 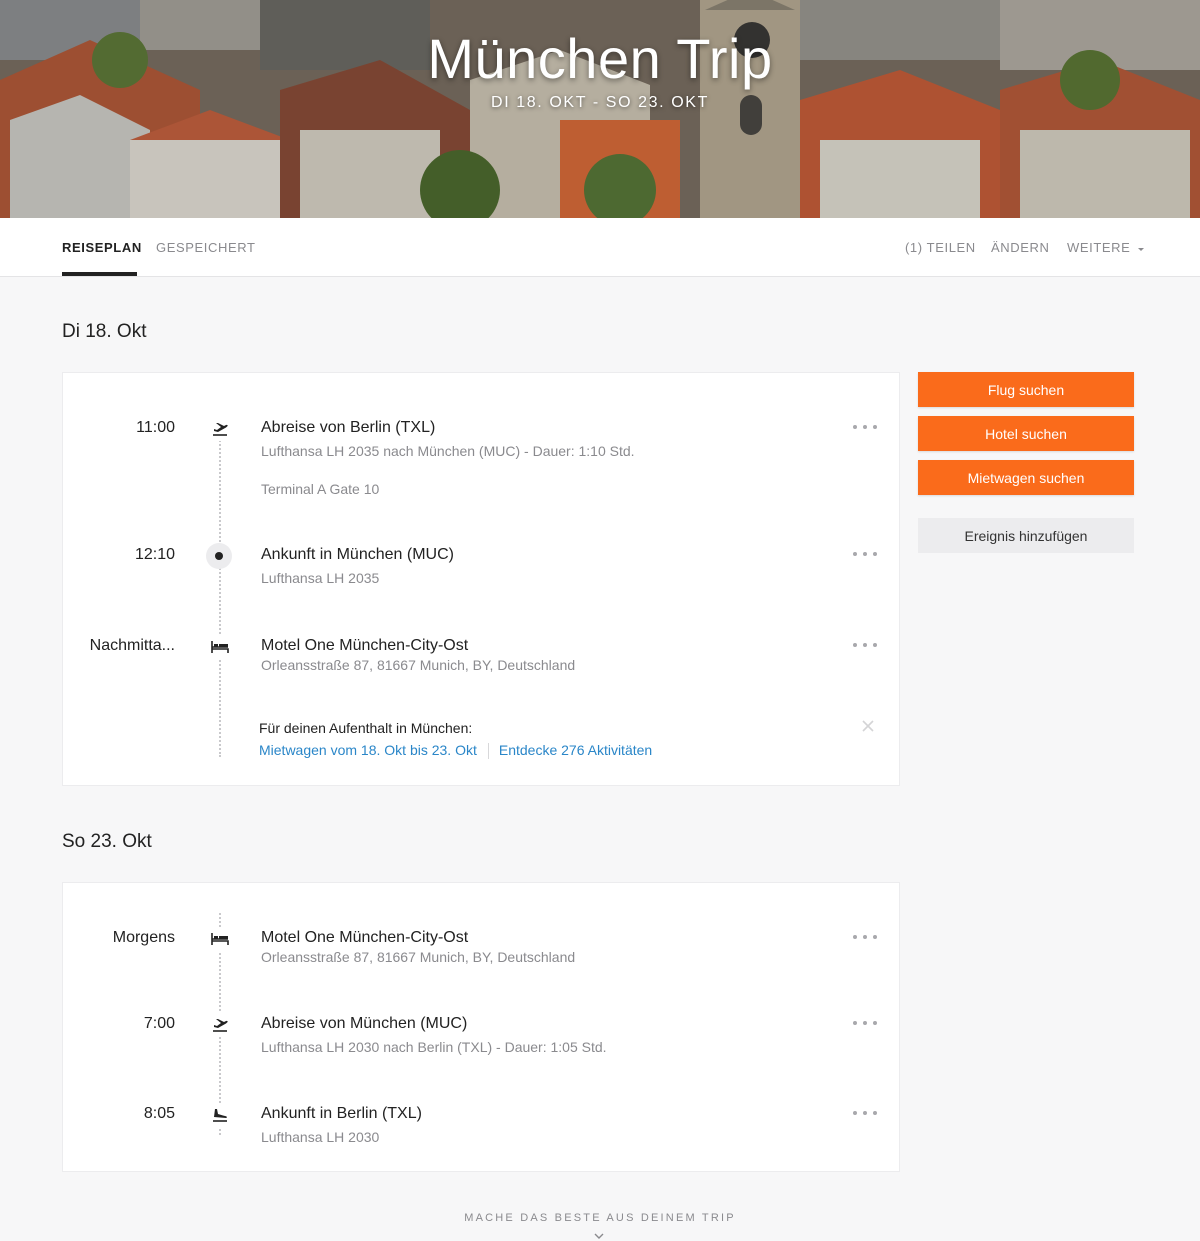 What do you see at coordinates (868, 726) in the screenshot?
I see `close-icon` at bounding box center [868, 726].